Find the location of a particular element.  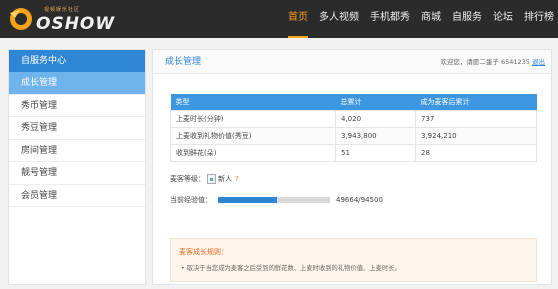

table-cell: 上麦收到礼物价值(秀豆) is located at coordinates (253, 135).